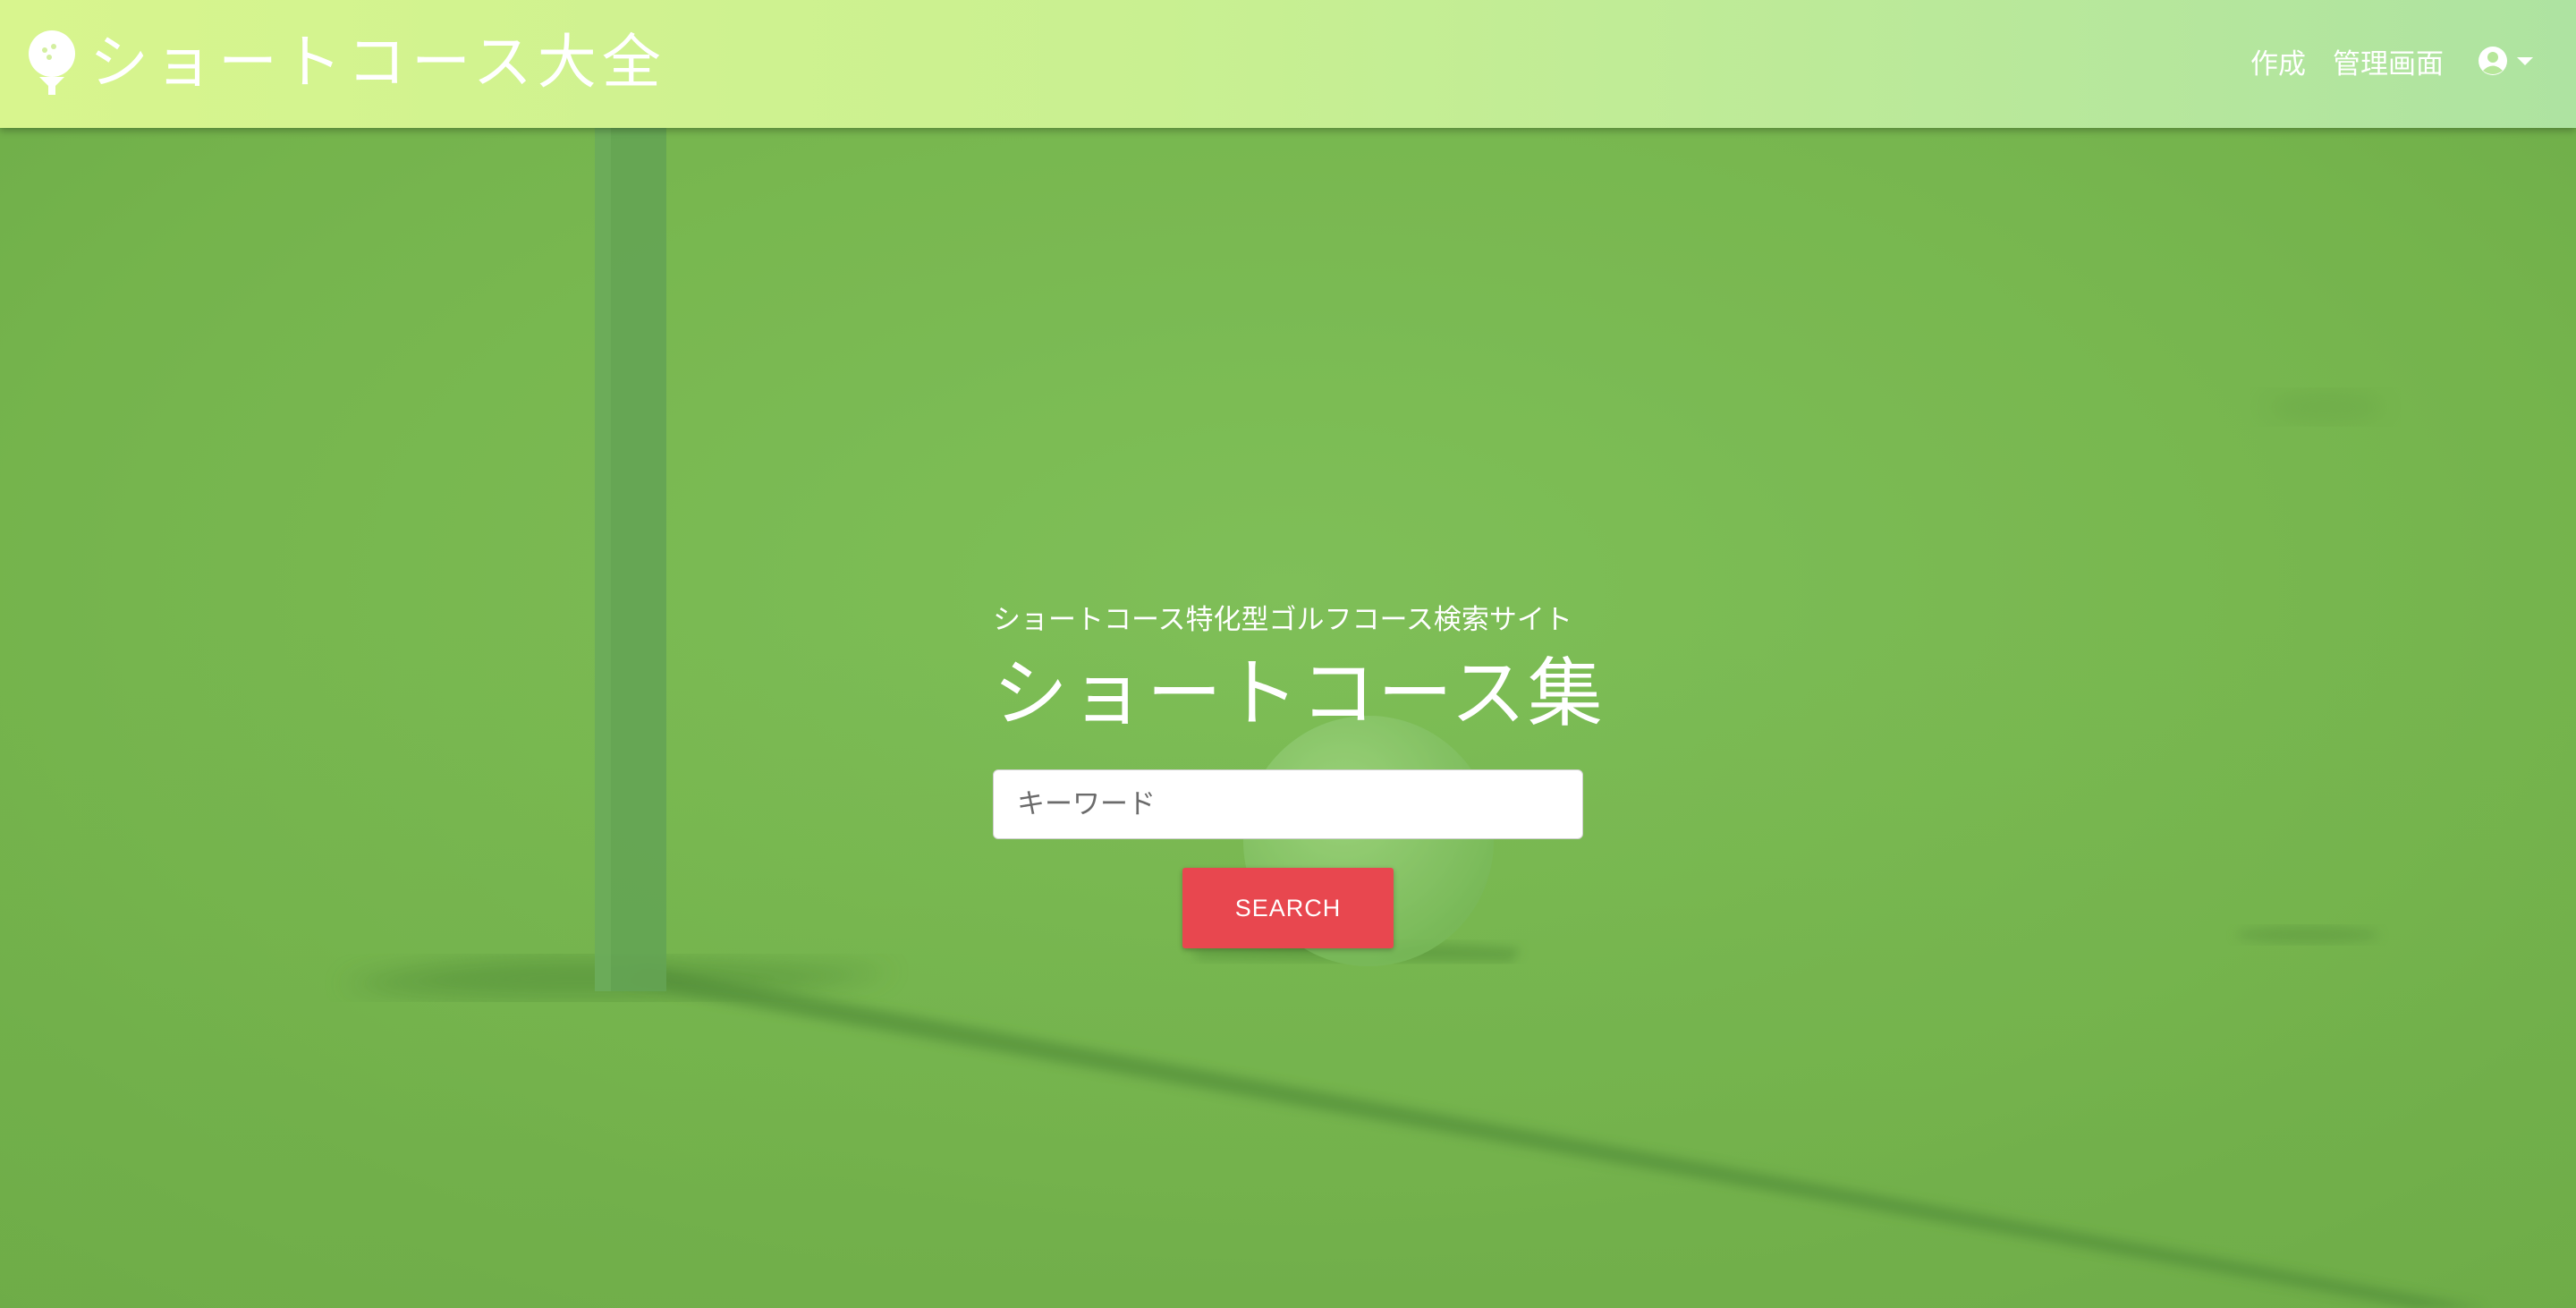 The height and width of the screenshot is (1308, 2576). I want to click on chevron-down-icon, so click(2525, 60).